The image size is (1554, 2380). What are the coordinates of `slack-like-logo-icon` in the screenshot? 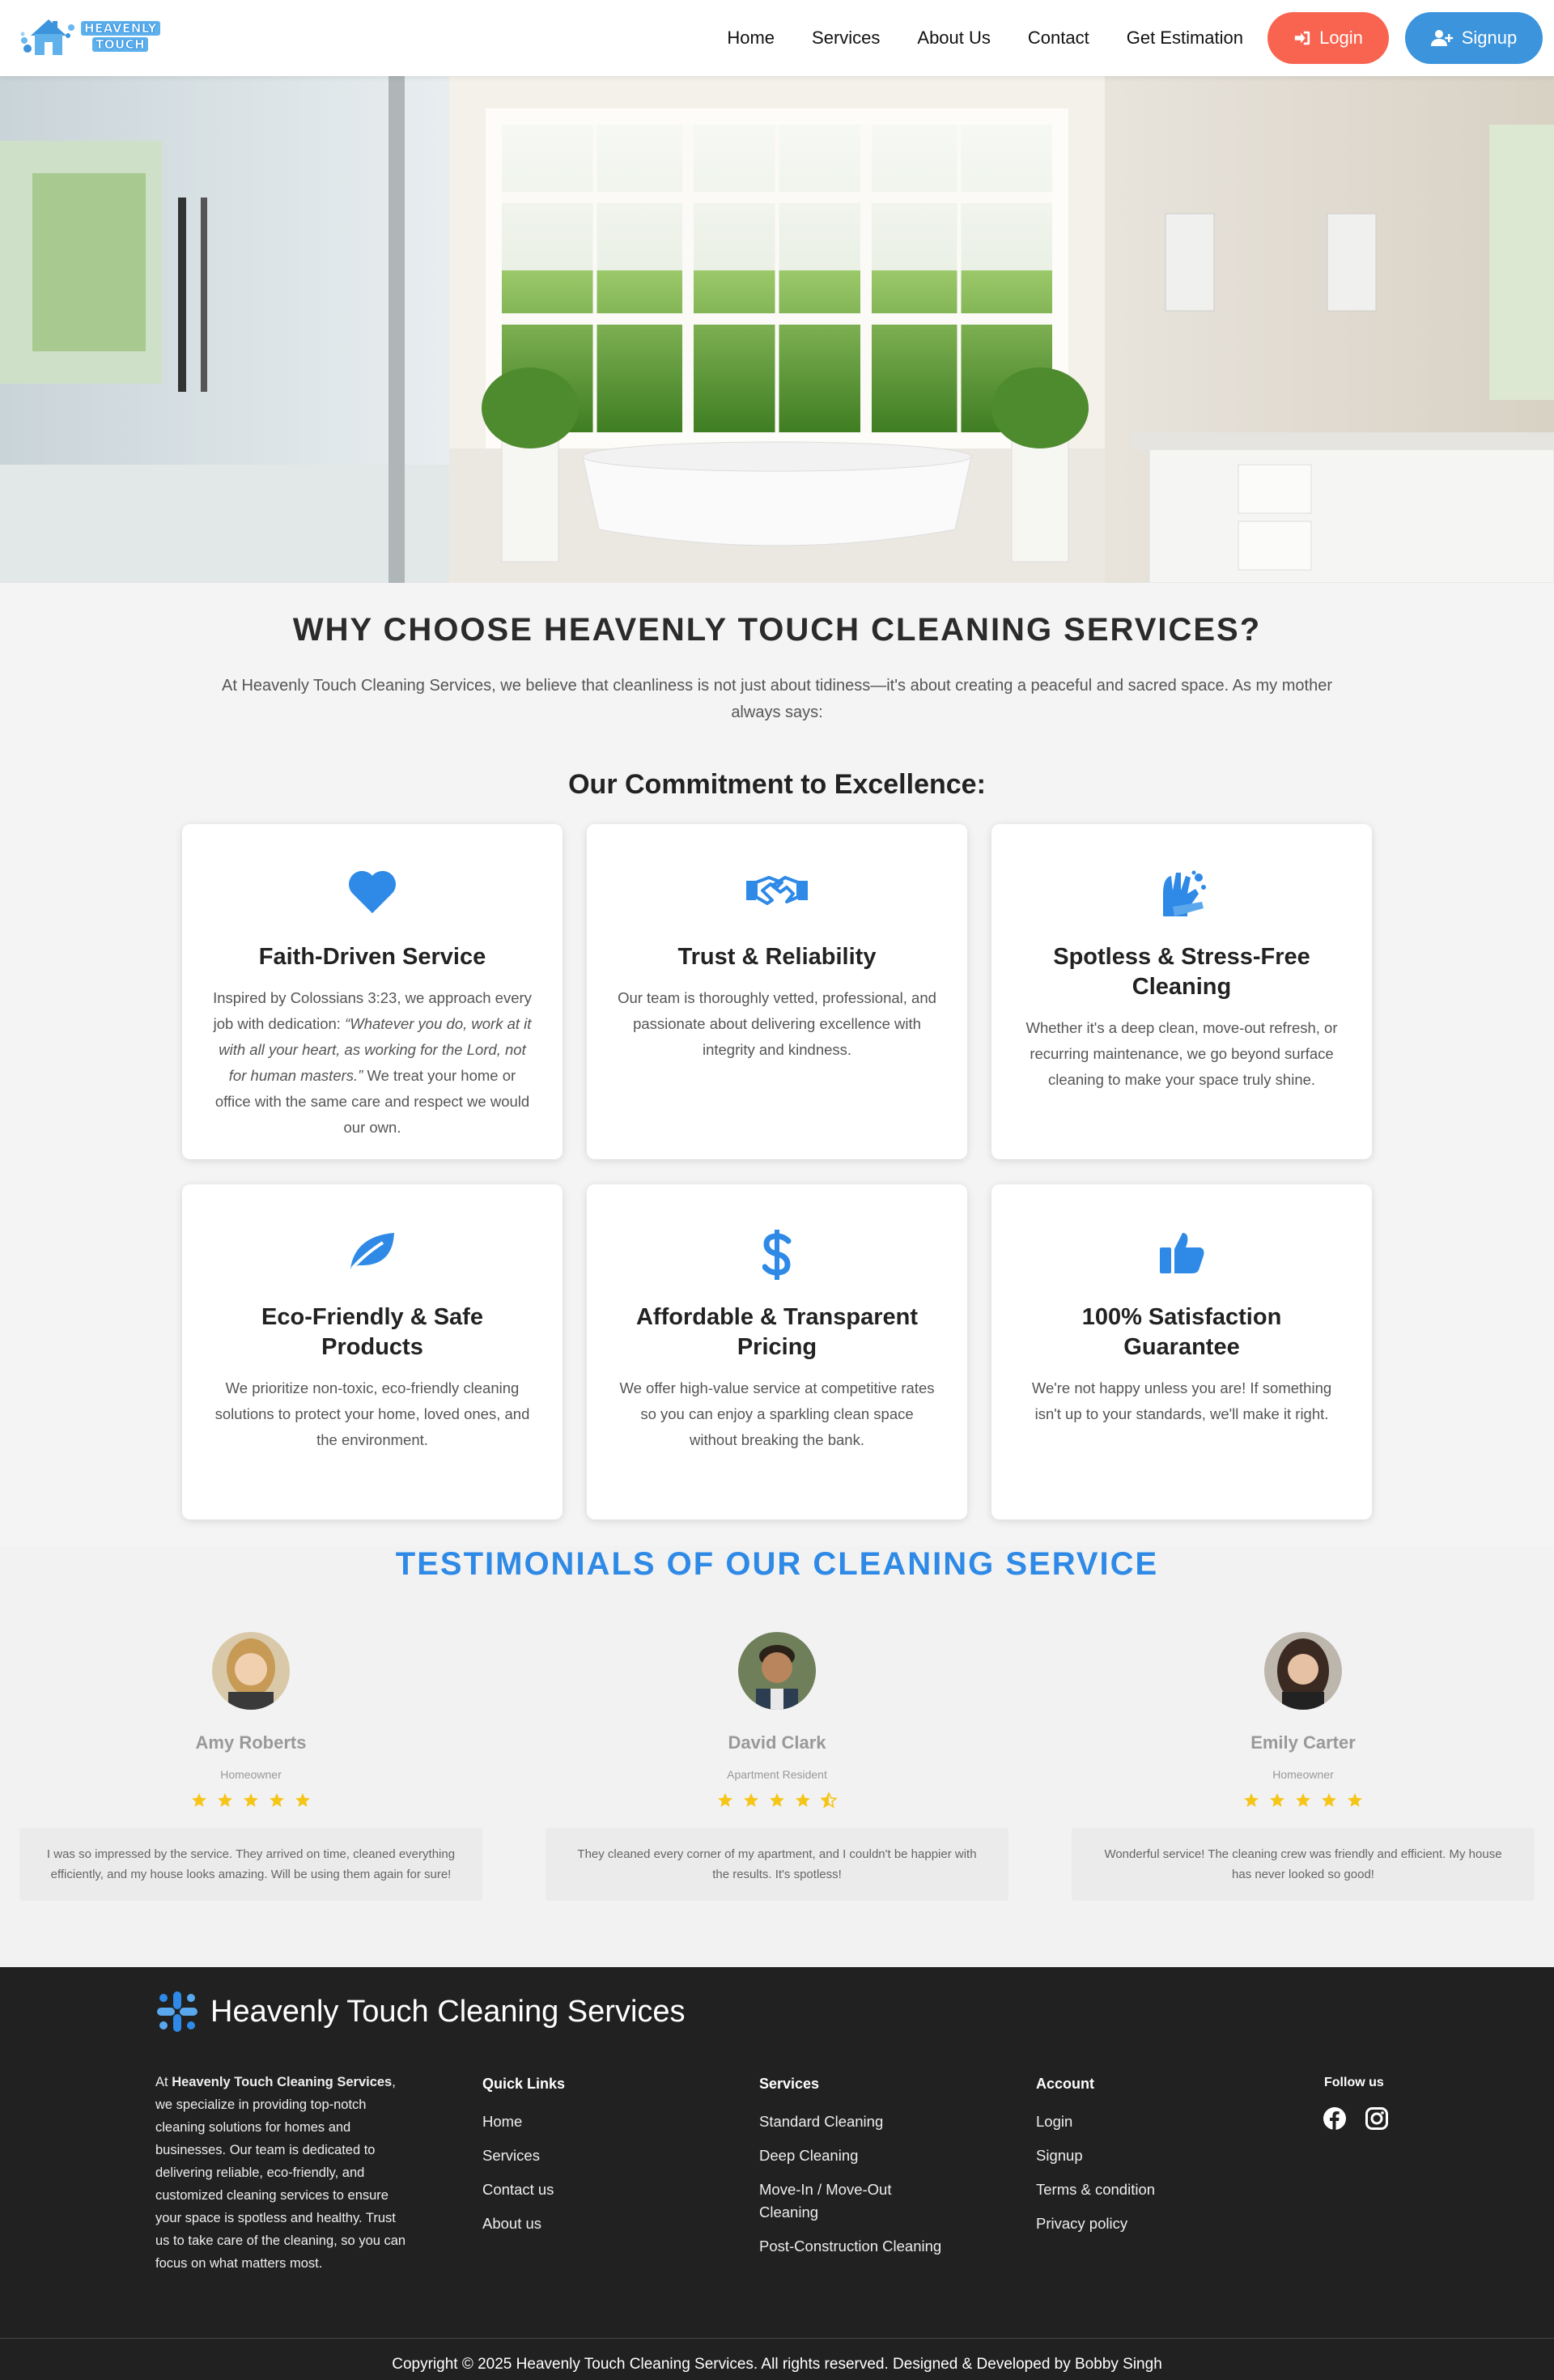 It's located at (177, 2012).